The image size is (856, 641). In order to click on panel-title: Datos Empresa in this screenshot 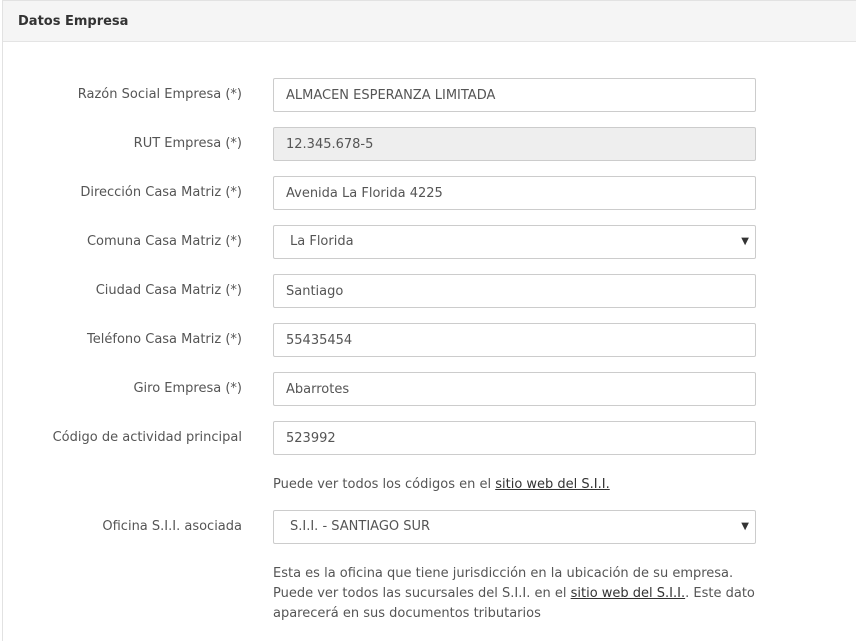, I will do `click(73, 21)`.